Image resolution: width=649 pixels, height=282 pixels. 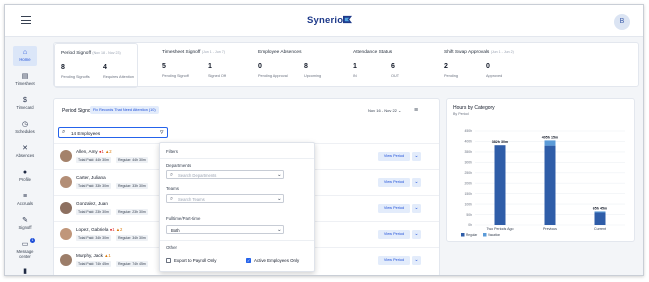 What do you see at coordinates (25, 179) in the screenshot?
I see `sidebar-item-label: Profile` at bounding box center [25, 179].